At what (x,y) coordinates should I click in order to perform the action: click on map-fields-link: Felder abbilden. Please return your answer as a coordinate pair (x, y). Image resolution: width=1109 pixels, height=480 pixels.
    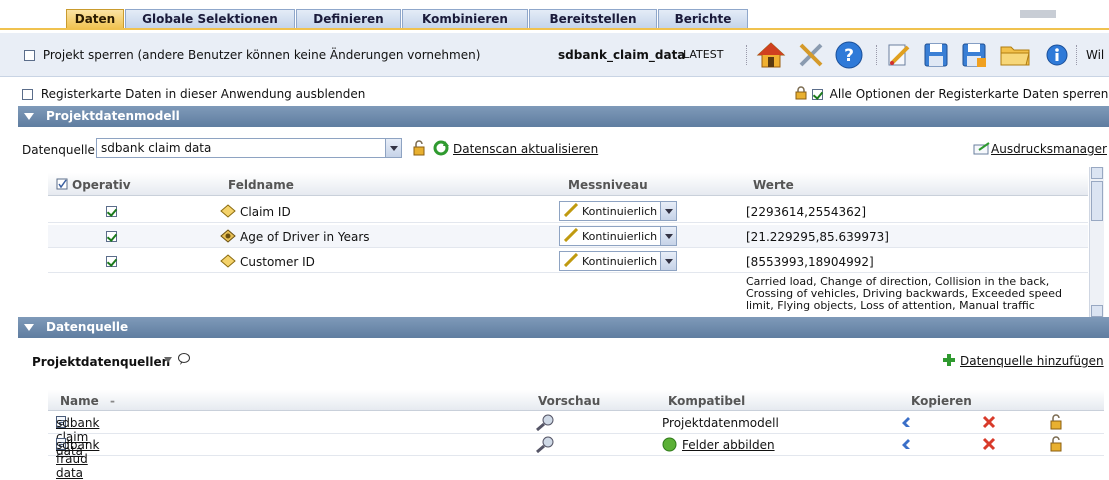
    Looking at the image, I should click on (728, 445).